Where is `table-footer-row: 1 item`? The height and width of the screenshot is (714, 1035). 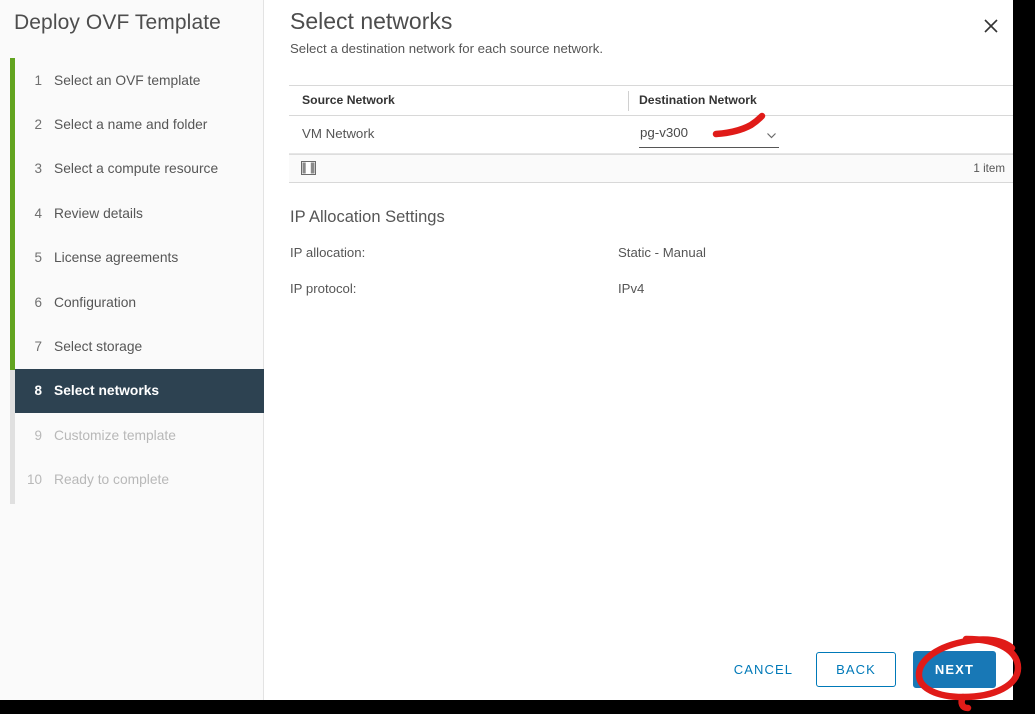
table-footer-row: 1 item is located at coordinates (651, 168).